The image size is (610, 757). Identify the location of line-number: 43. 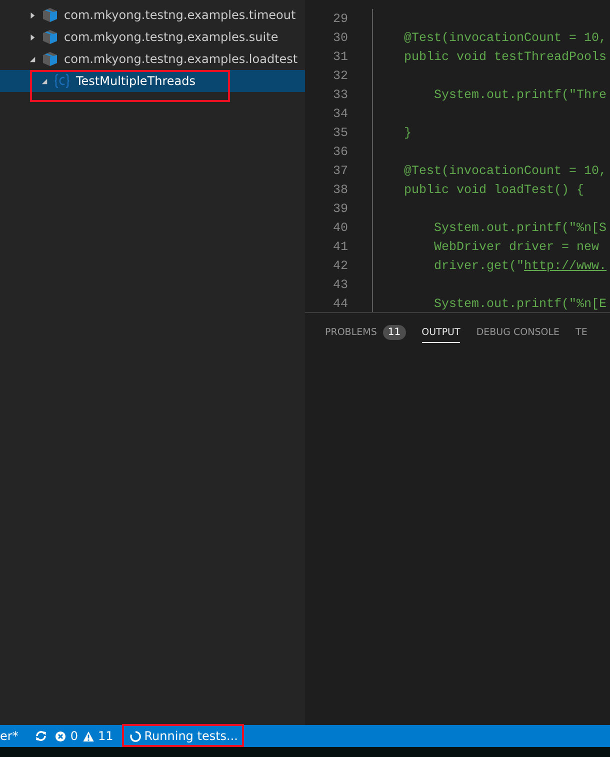
(340, 285).